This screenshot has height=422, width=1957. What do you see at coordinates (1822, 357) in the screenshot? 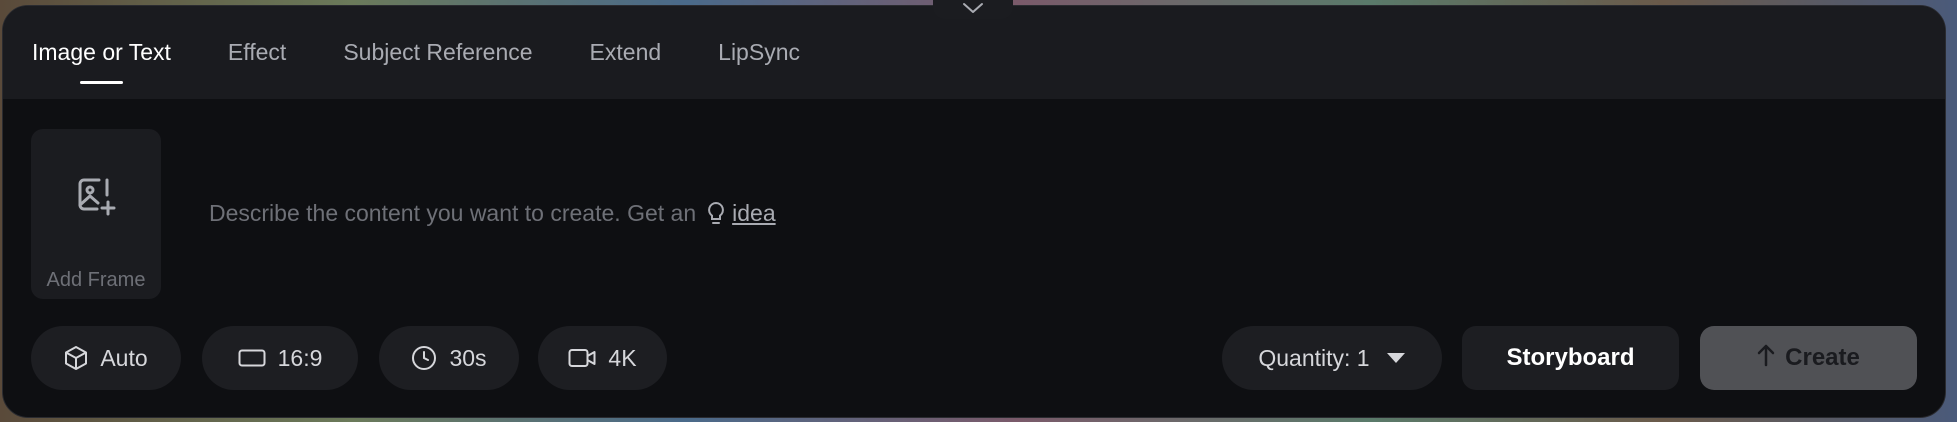
I see `create-label: Create` at bounding box center [1822, 357].